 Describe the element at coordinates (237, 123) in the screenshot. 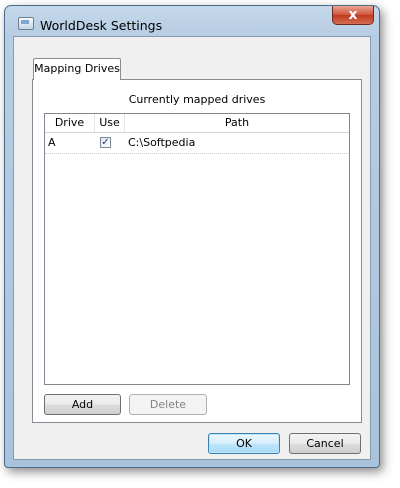

I see `column-header-path: Path` at that location.